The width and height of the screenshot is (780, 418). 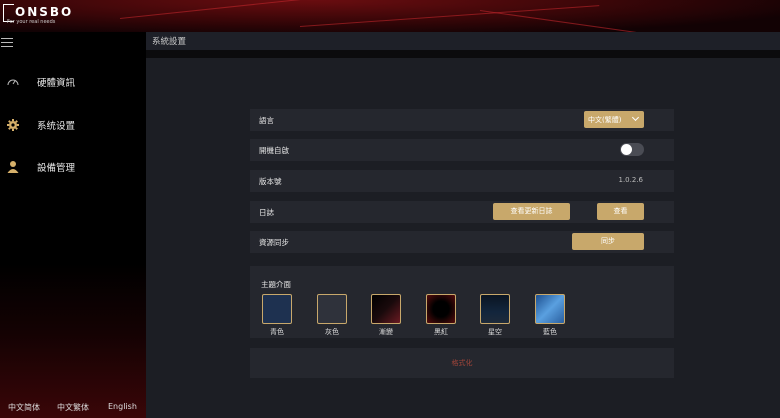 What do you see at coordinates (332, 315) in the screenshot?
I see `theme-option-gray: 灰色` at bounding box center [332, 315].